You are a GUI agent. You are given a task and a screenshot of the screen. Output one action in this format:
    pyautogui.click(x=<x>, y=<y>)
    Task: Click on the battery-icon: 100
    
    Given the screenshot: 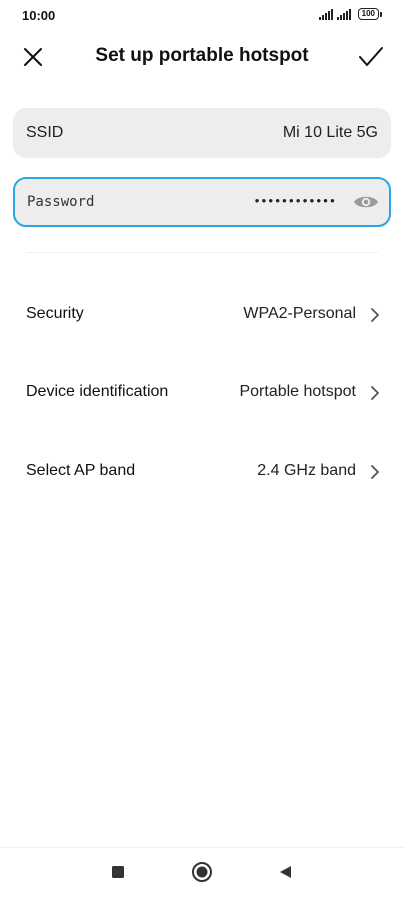 What is the action you would take?
    pyautogui.click(x=369, y=14)
    